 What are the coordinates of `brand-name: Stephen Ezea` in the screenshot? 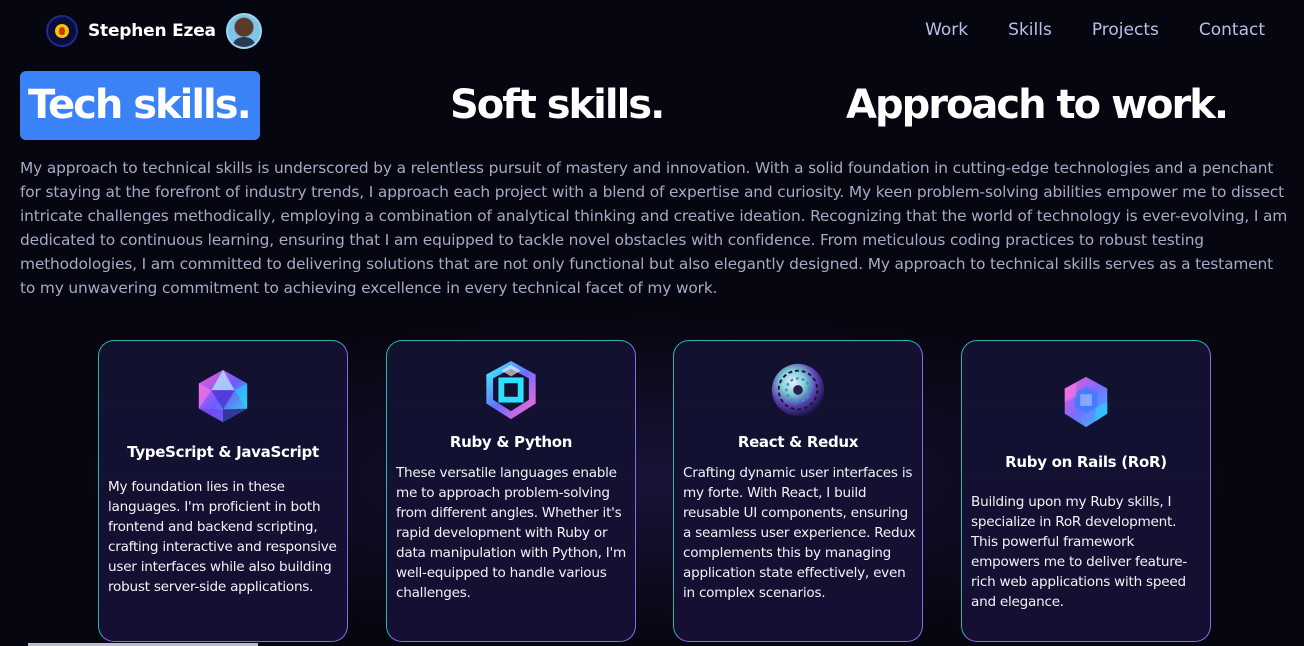 It's located at (152, 31).